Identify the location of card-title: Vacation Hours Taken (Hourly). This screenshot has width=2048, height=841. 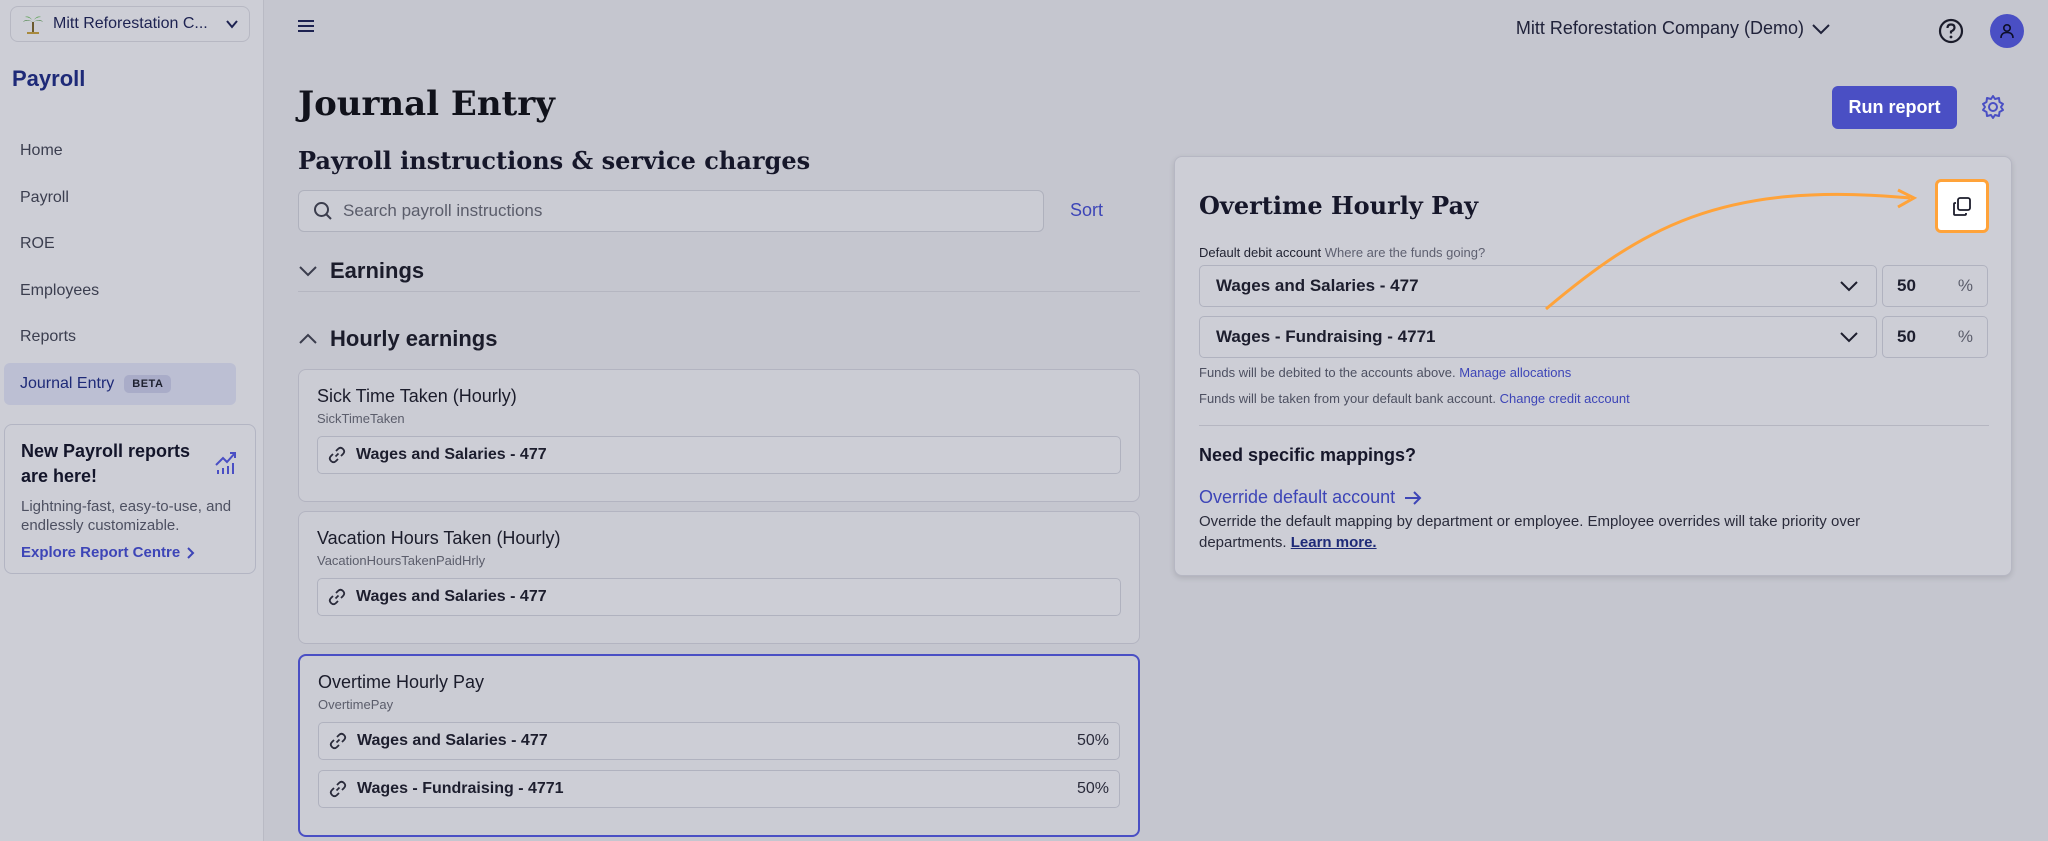
(439, 538).